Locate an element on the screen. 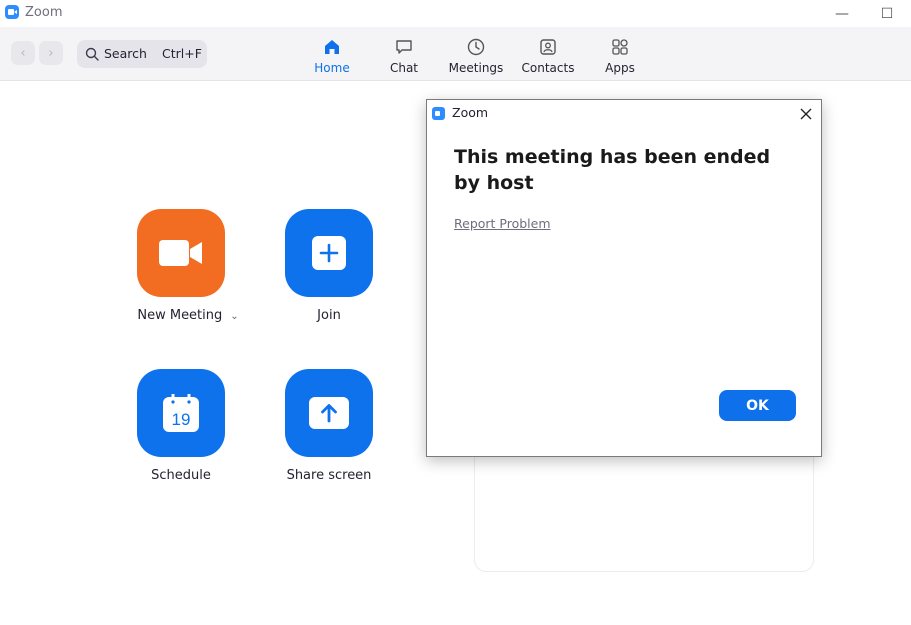 This screenshot has width=911, height=625. tab-home: Home is located at coordinates (332, 57).